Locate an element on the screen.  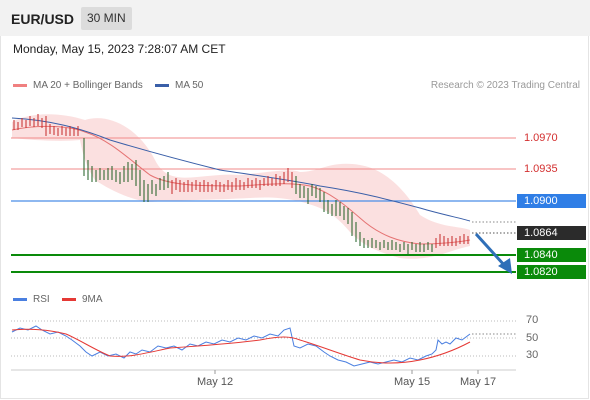
level-last-price: 1.0864 is located at coordinates (551, 233).